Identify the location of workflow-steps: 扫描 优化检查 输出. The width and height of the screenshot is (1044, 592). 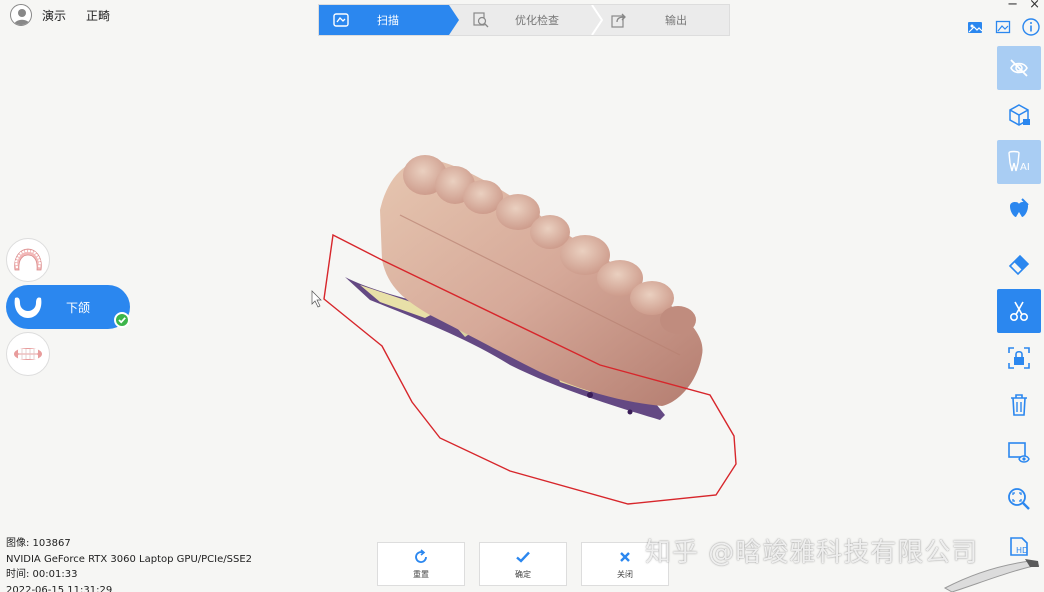
(524, 20).